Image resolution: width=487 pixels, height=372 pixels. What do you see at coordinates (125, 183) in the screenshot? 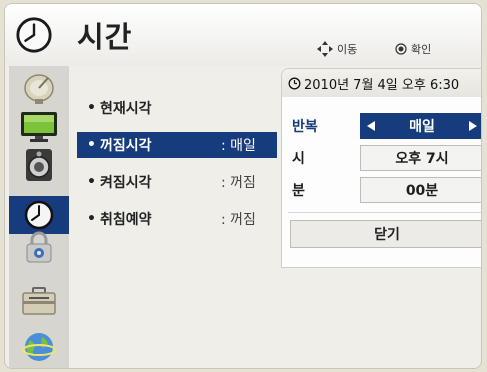
I see `menu-item-label: 켜짐시각` at bounding box center [125, 183].